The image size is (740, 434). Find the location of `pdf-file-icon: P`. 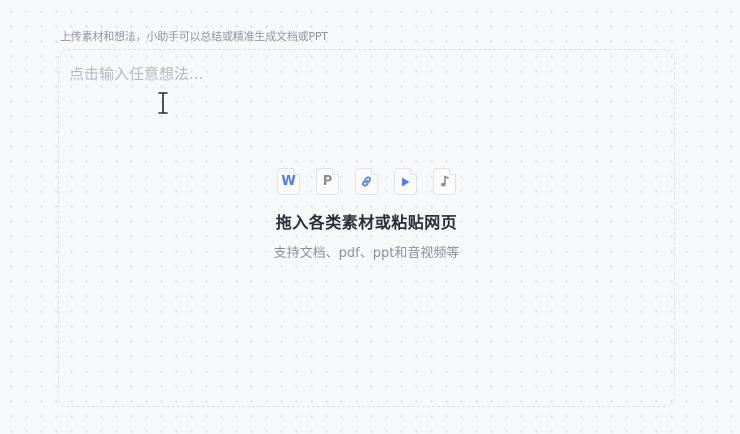

pdf-file-icon: P is located at coordinates (327, 181).